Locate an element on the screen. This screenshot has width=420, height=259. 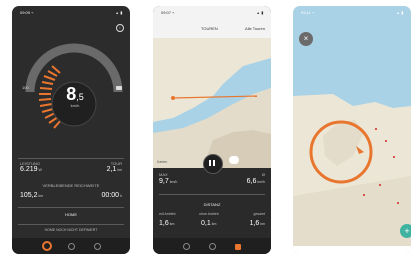
max-value: 9,7km/h is located at coordinates (168, 181).